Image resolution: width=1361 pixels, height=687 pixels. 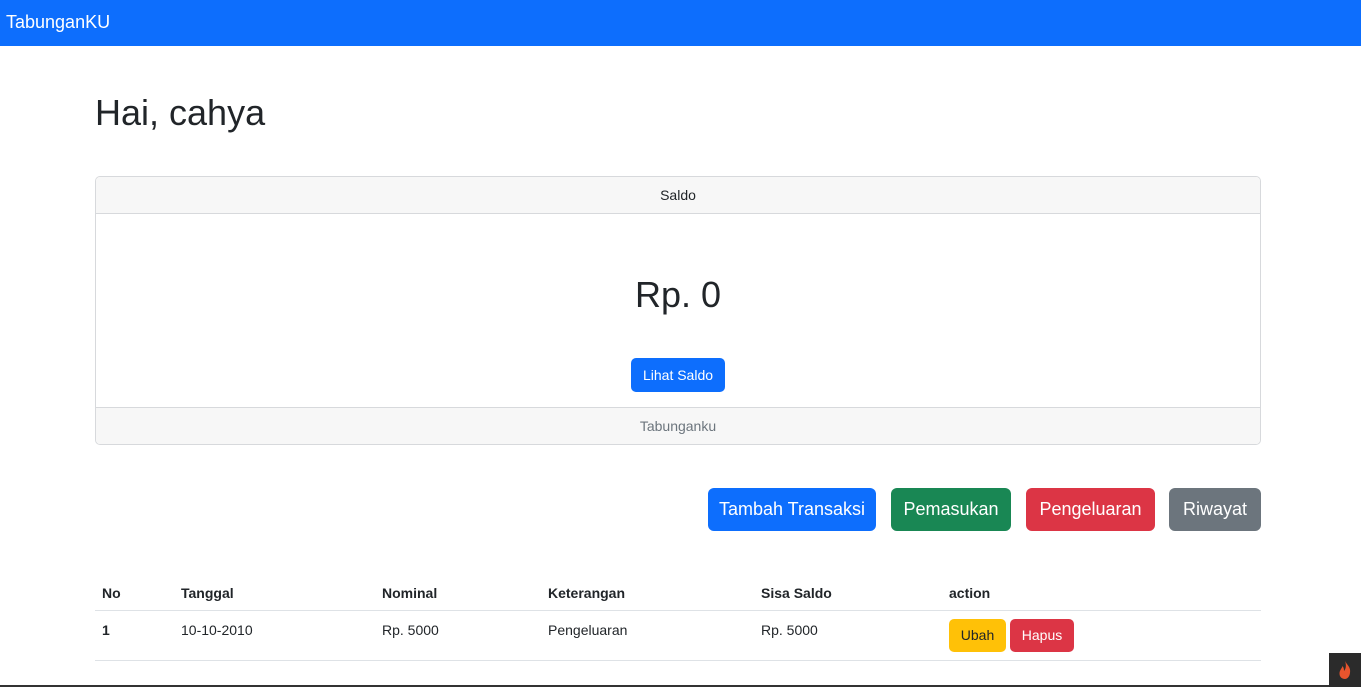 I want to click on page-title: Hai, cahya, so click(x=180, y=112).